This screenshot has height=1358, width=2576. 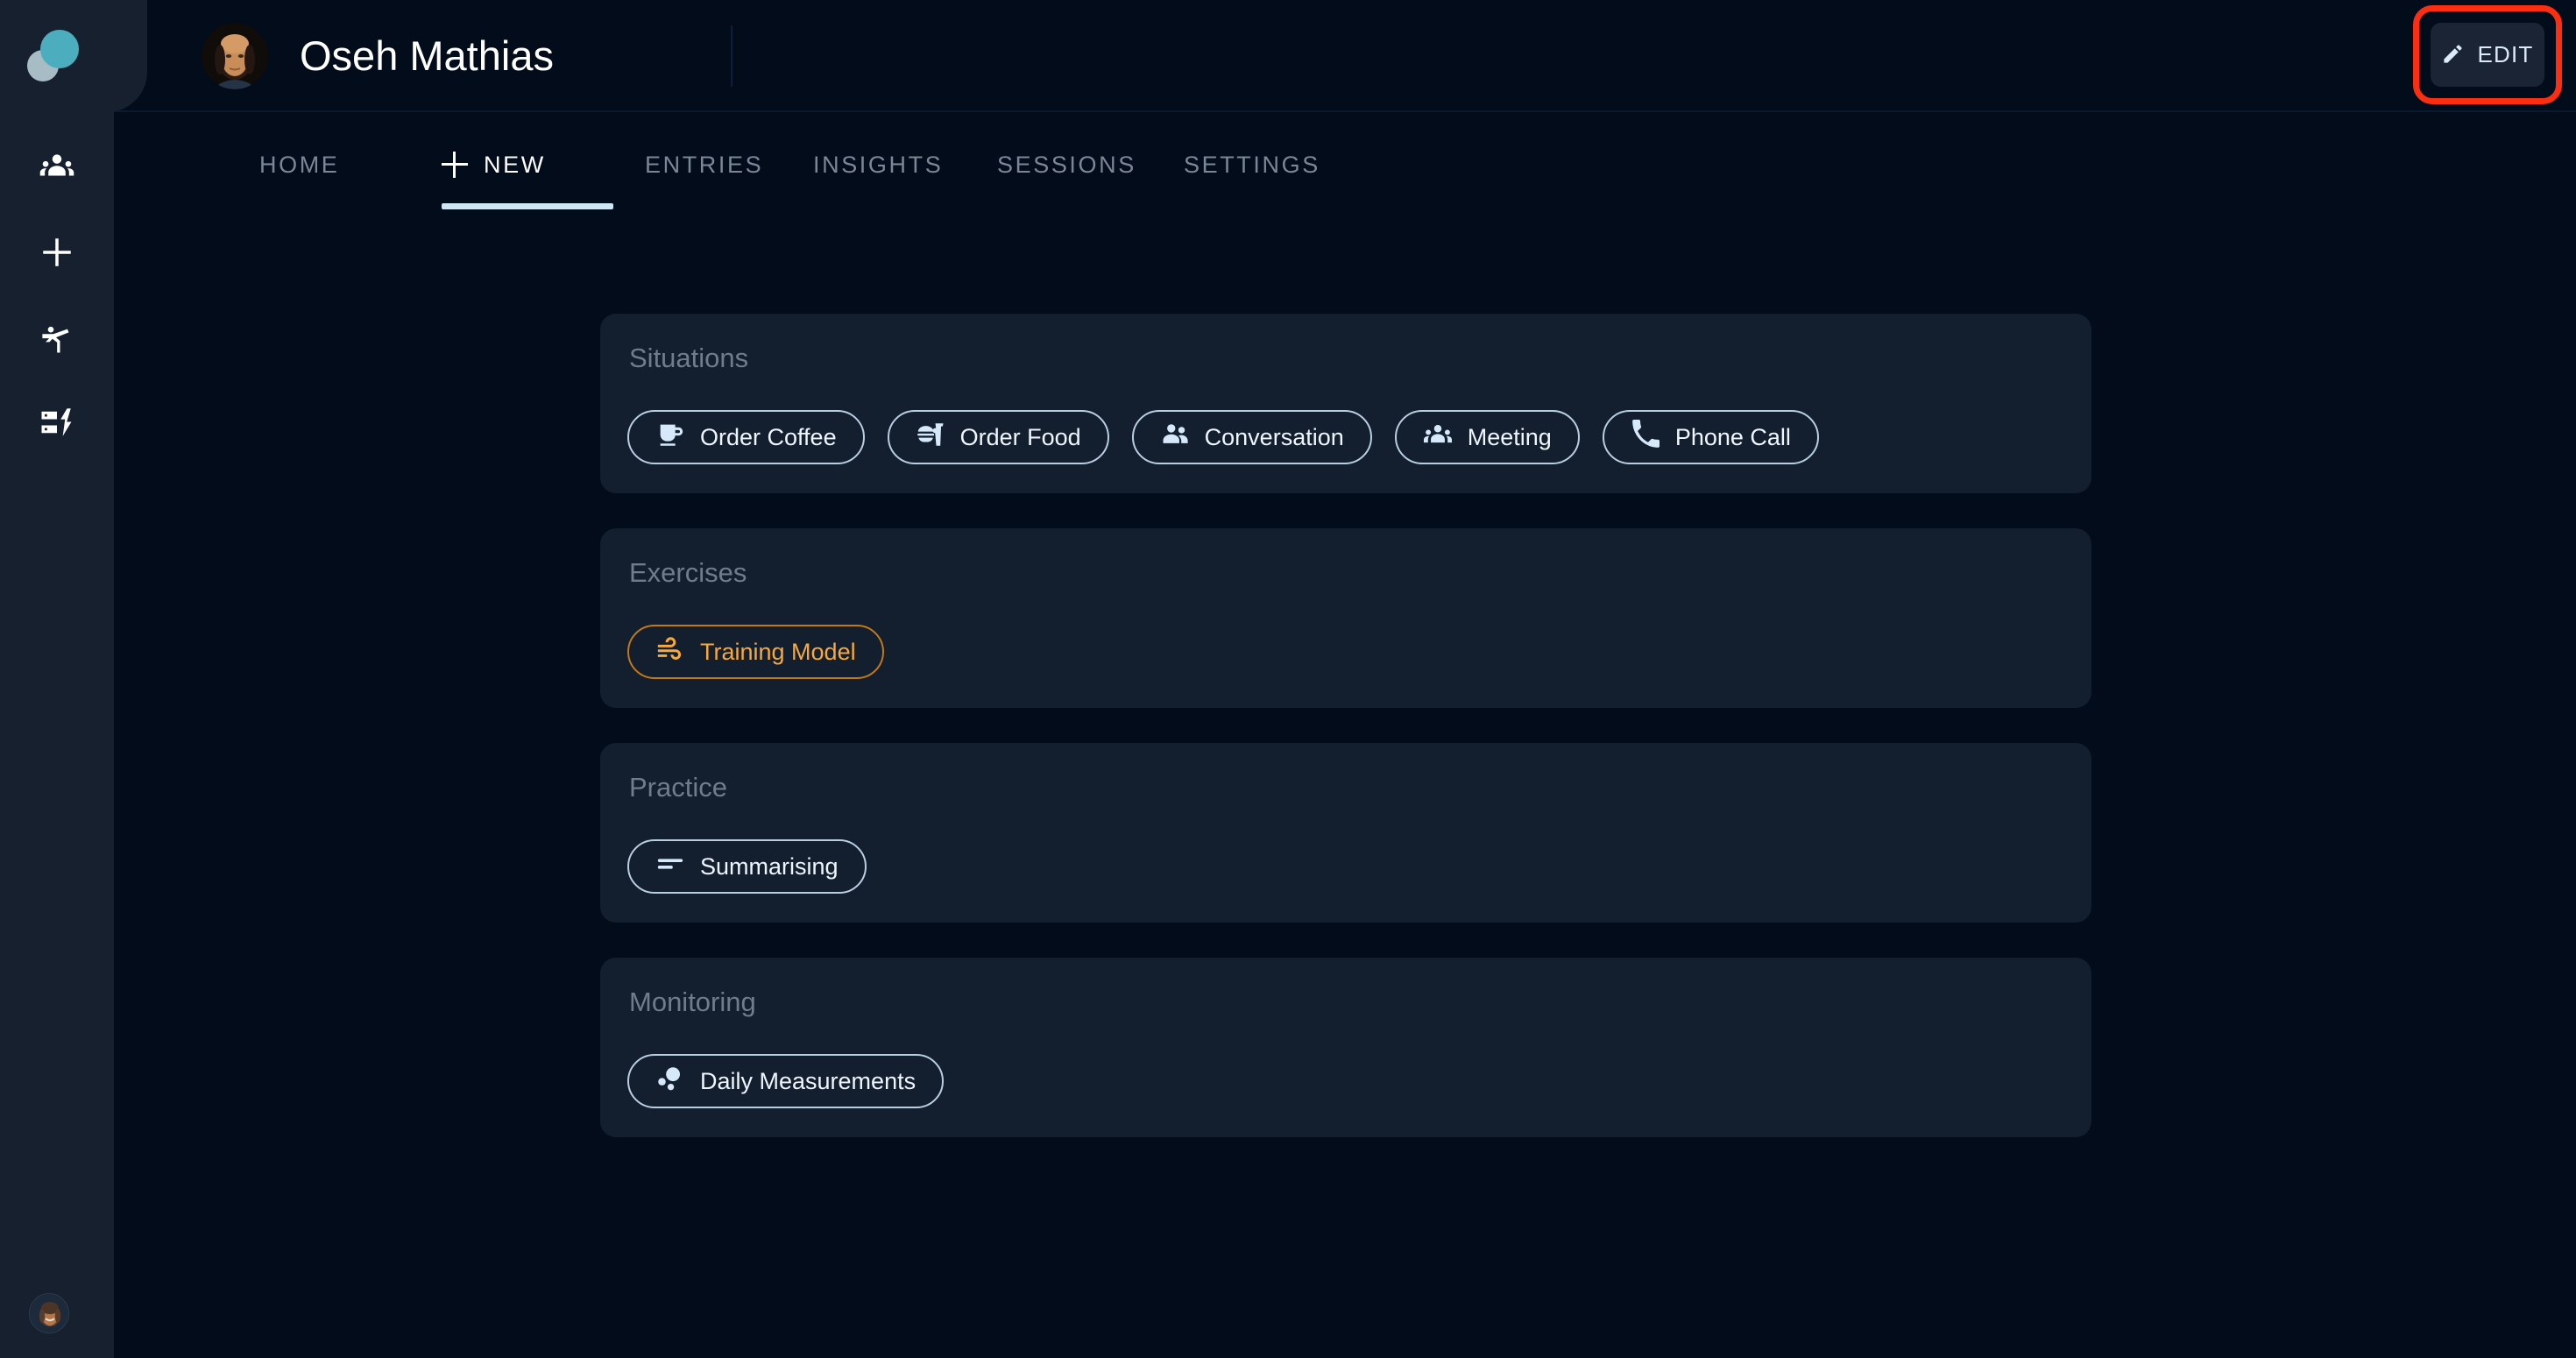 What do you see at coordinates (930, 438) in the screenshot?
I see `fast-food-icon` at bounding box center [930, 438].